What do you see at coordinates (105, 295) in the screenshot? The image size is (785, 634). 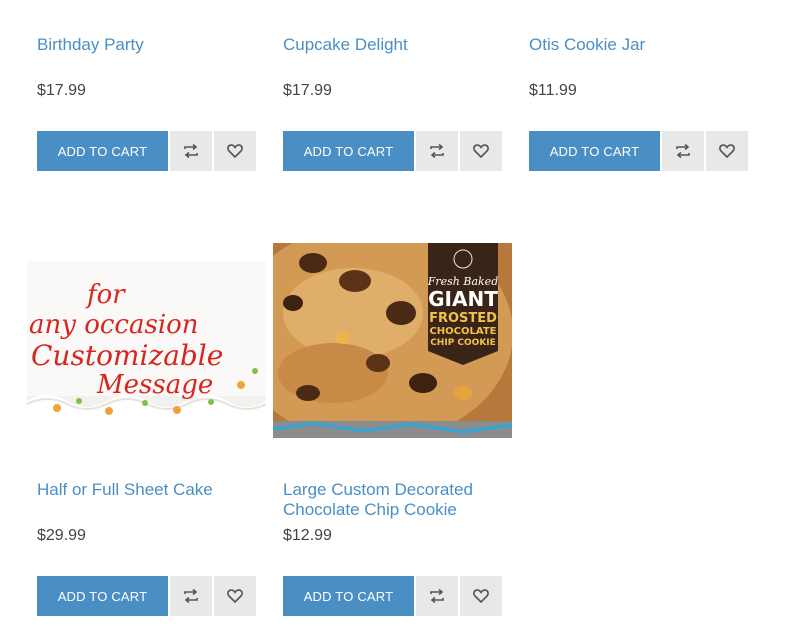 I see `cake-writing-line: for` at bounding box center [105, 295].